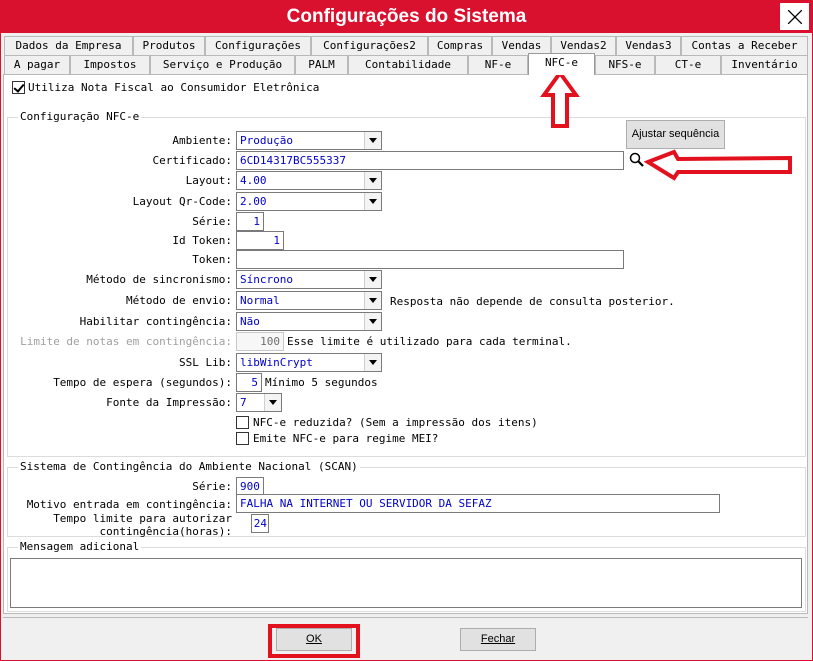 The width and height of the screenshot is (813, 661). What do you see at coordinates (169, 45) in the screenshot?
I see `tab-produtos: Produtos` at bounding box center [169, 45].